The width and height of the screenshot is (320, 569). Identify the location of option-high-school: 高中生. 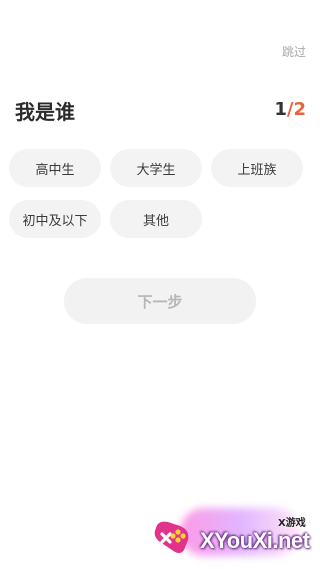
(55, 168).